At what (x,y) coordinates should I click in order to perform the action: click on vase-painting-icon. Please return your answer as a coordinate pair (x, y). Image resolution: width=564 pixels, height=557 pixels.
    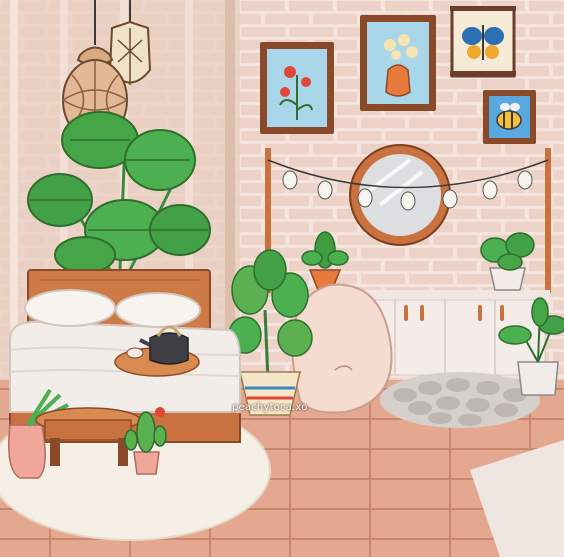
    Looking at the image, I should click on (398, 63).